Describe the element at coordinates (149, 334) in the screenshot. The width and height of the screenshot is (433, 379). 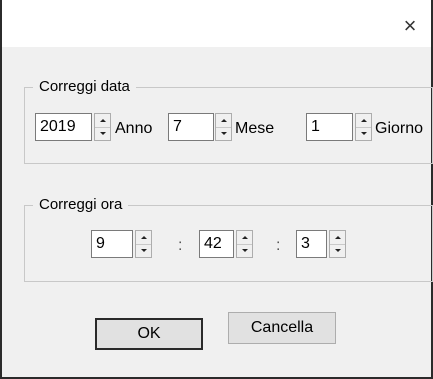
I see `ok-button: OK` at that location.